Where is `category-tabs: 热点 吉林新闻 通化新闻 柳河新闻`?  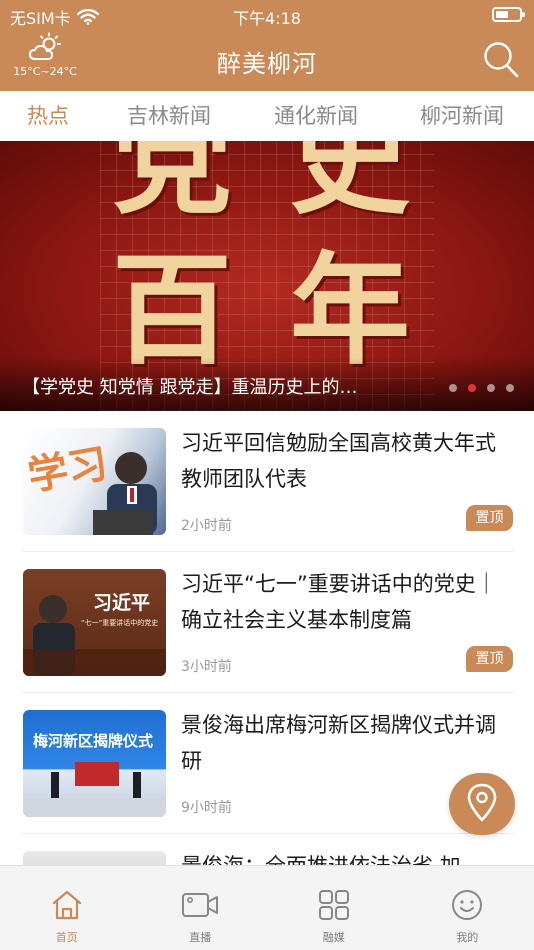 category-tabs: 热点 吉林新闻 通化新闻 柳河新闻 is located at coordinates (267, 116).